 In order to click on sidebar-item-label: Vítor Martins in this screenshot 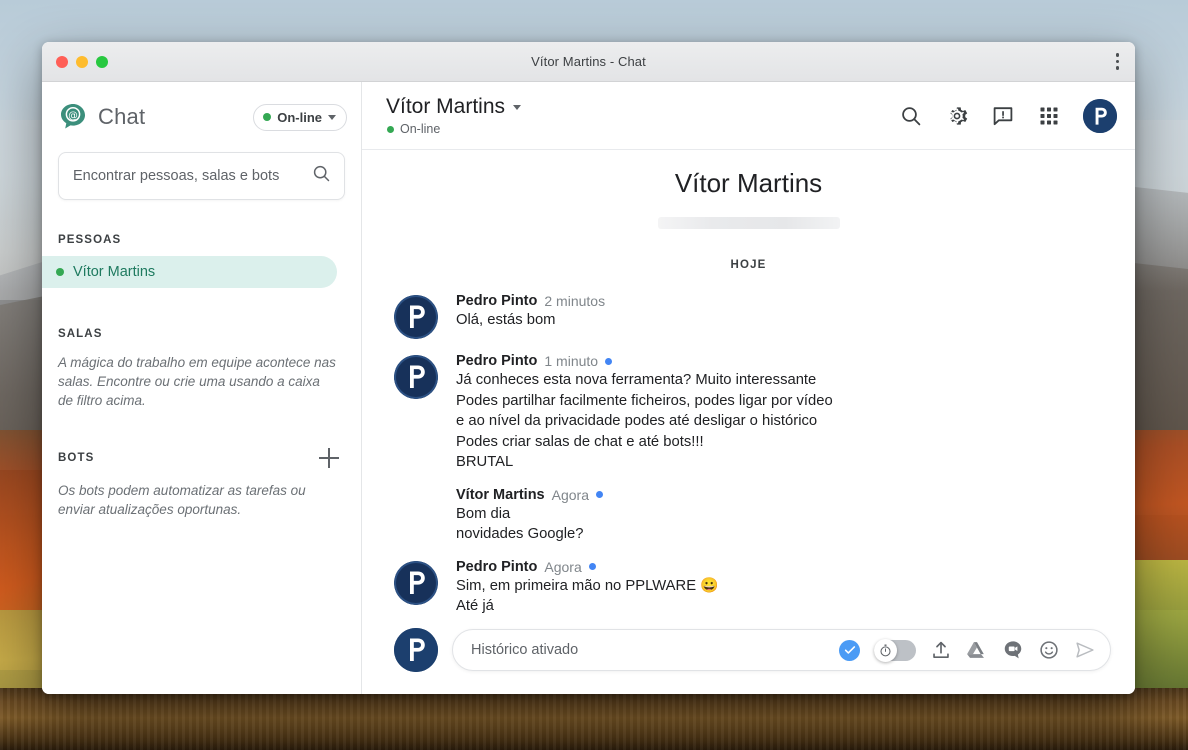, I will do `click(114, 272)`.